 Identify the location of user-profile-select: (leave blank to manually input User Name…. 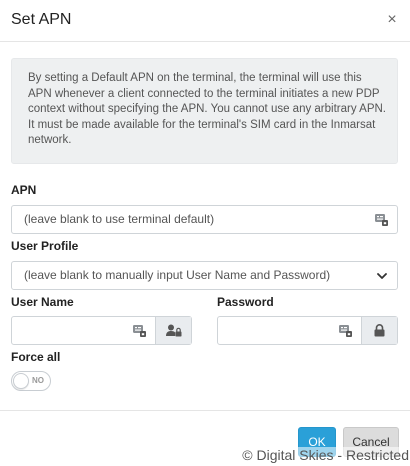
(204, 275).